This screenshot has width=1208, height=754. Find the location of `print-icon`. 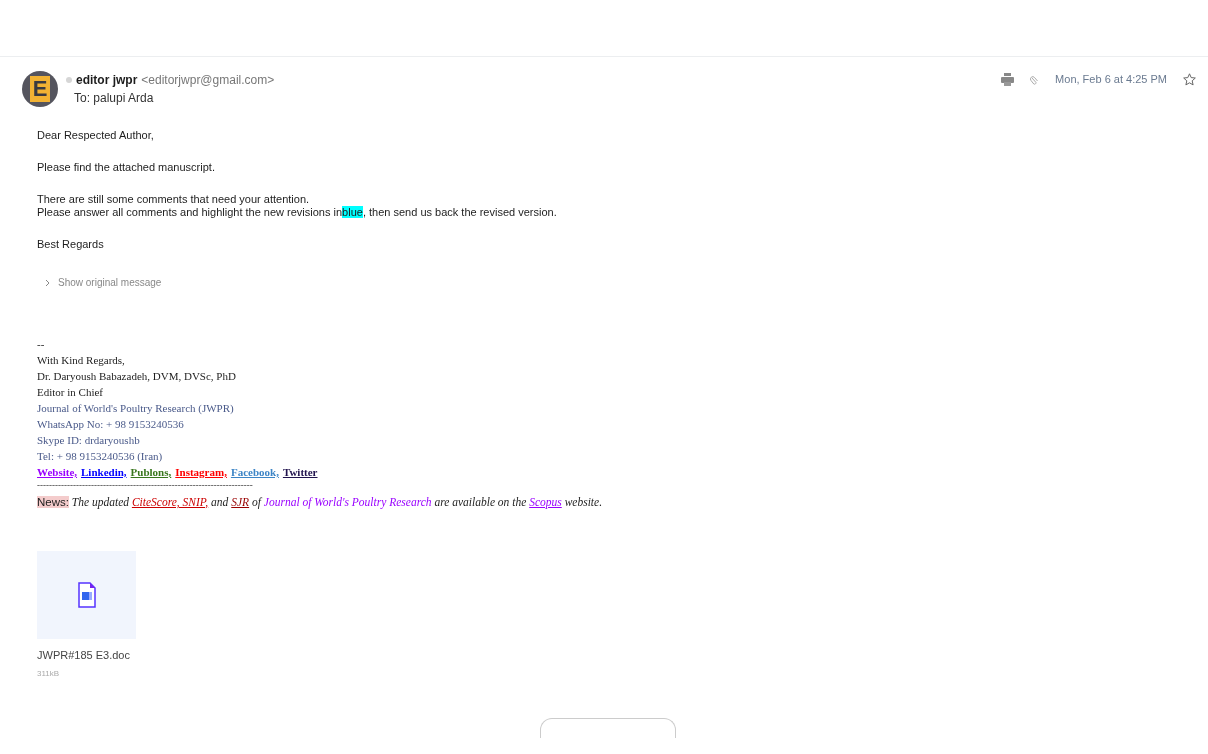

print-icon is located at coordinates (1008, 79).